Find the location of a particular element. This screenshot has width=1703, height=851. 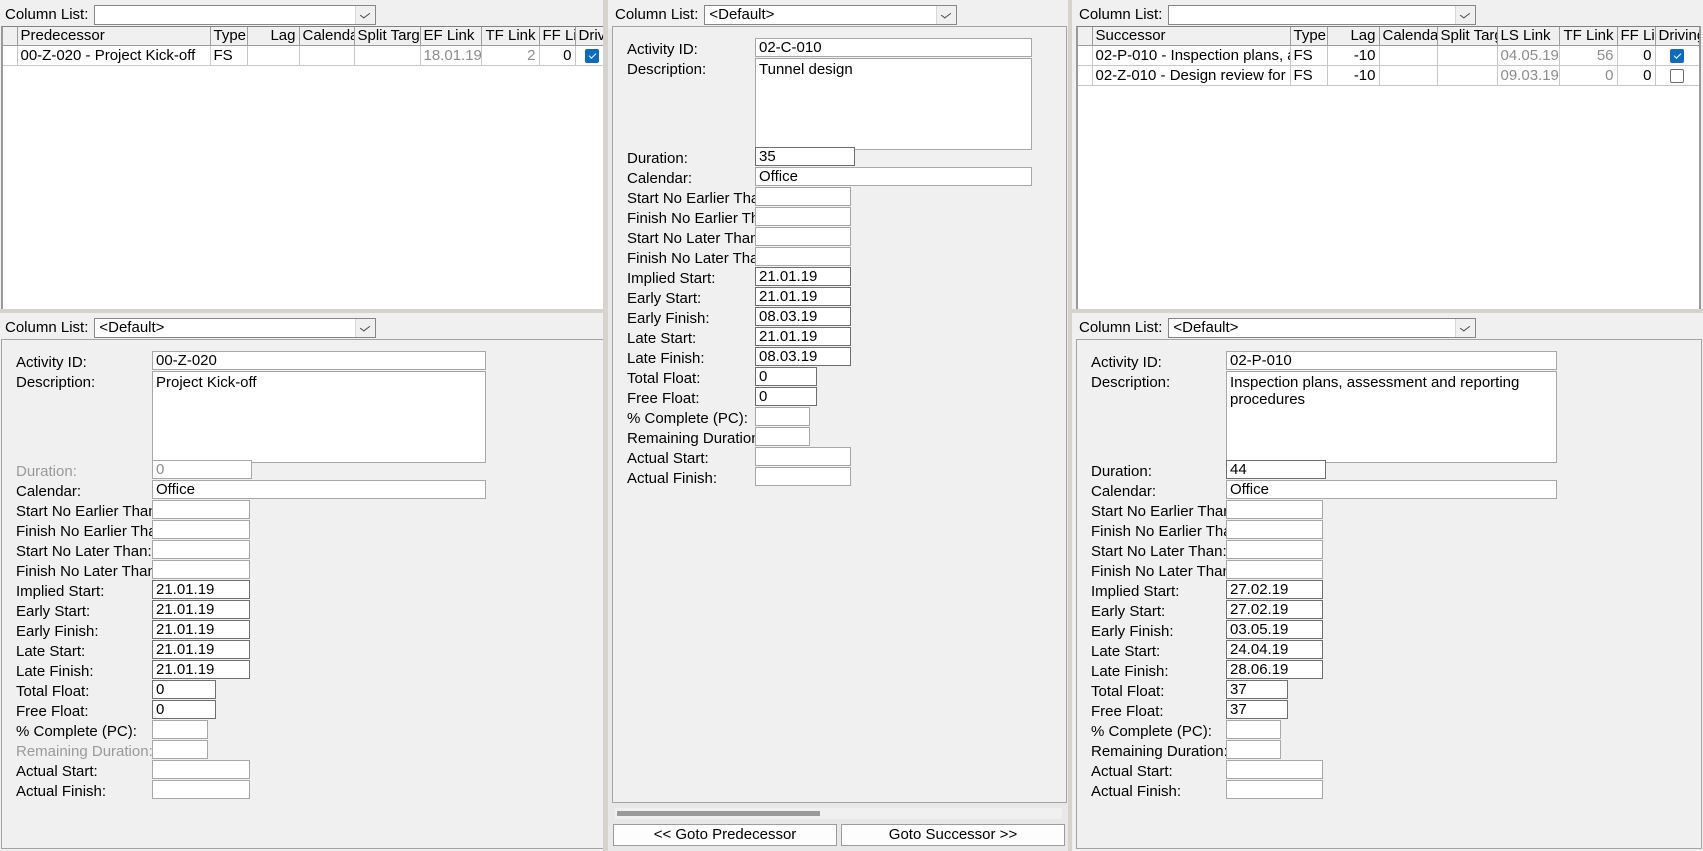

center-total-float-field: 0 is located at coordinates (786, 376).